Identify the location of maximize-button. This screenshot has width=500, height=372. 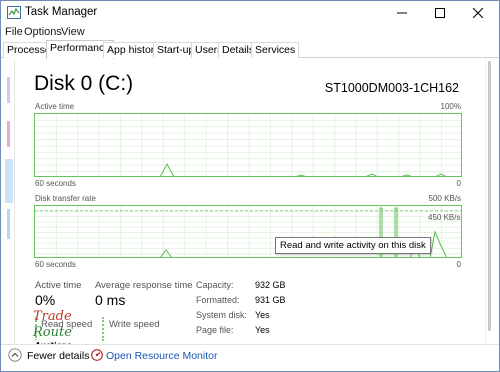
(440, 13).